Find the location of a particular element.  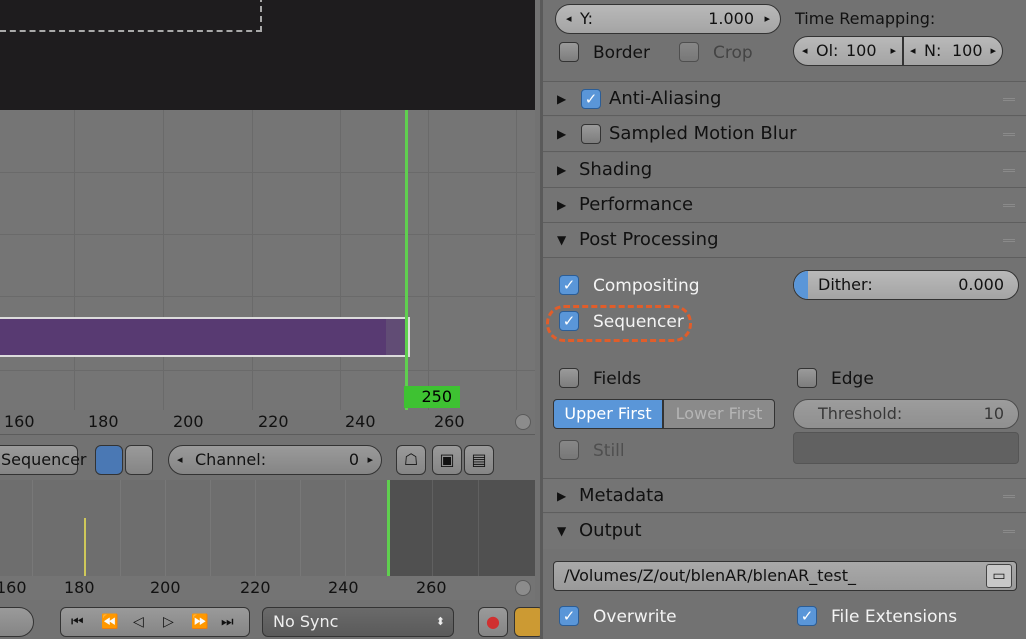

upper-first-button: Upper First is located at coordinates (608, 414).